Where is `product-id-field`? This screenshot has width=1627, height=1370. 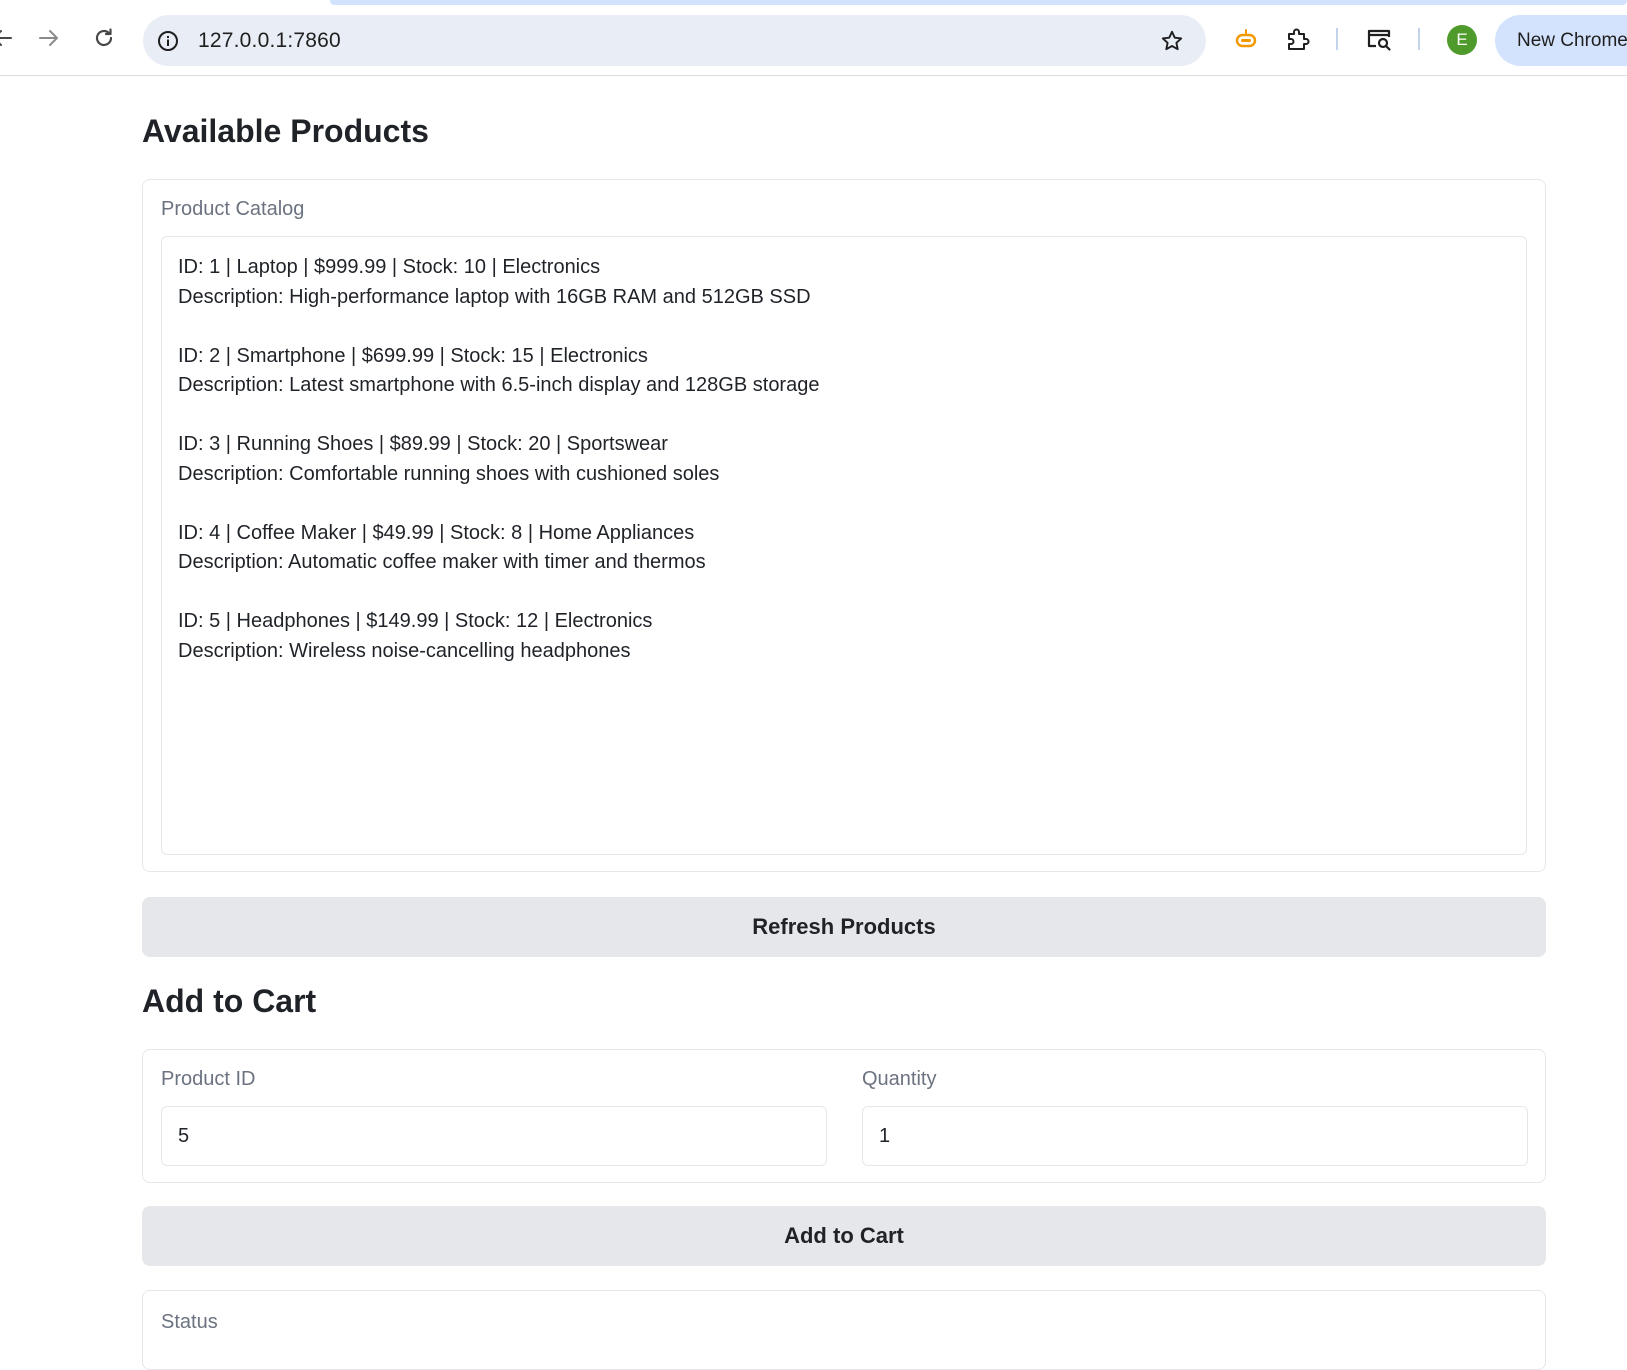
product-id-field is located at coordinates (494, 1136).